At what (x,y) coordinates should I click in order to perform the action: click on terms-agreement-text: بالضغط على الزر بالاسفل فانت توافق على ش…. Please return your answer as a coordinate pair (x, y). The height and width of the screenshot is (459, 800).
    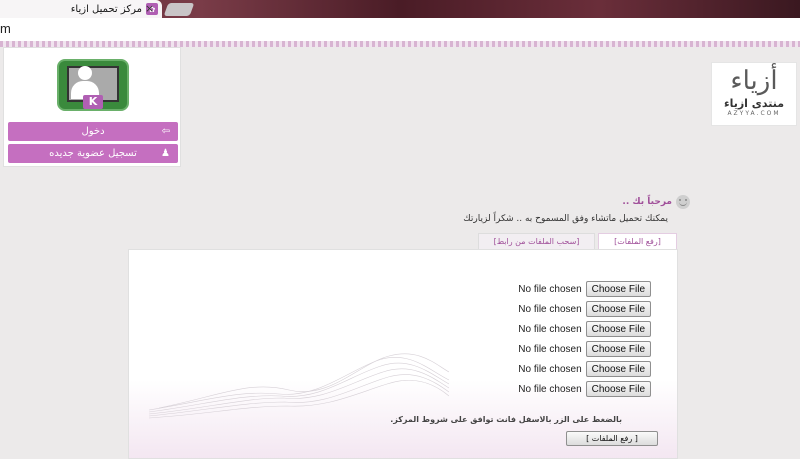
    Looking at the image, I should click on (506, 419).